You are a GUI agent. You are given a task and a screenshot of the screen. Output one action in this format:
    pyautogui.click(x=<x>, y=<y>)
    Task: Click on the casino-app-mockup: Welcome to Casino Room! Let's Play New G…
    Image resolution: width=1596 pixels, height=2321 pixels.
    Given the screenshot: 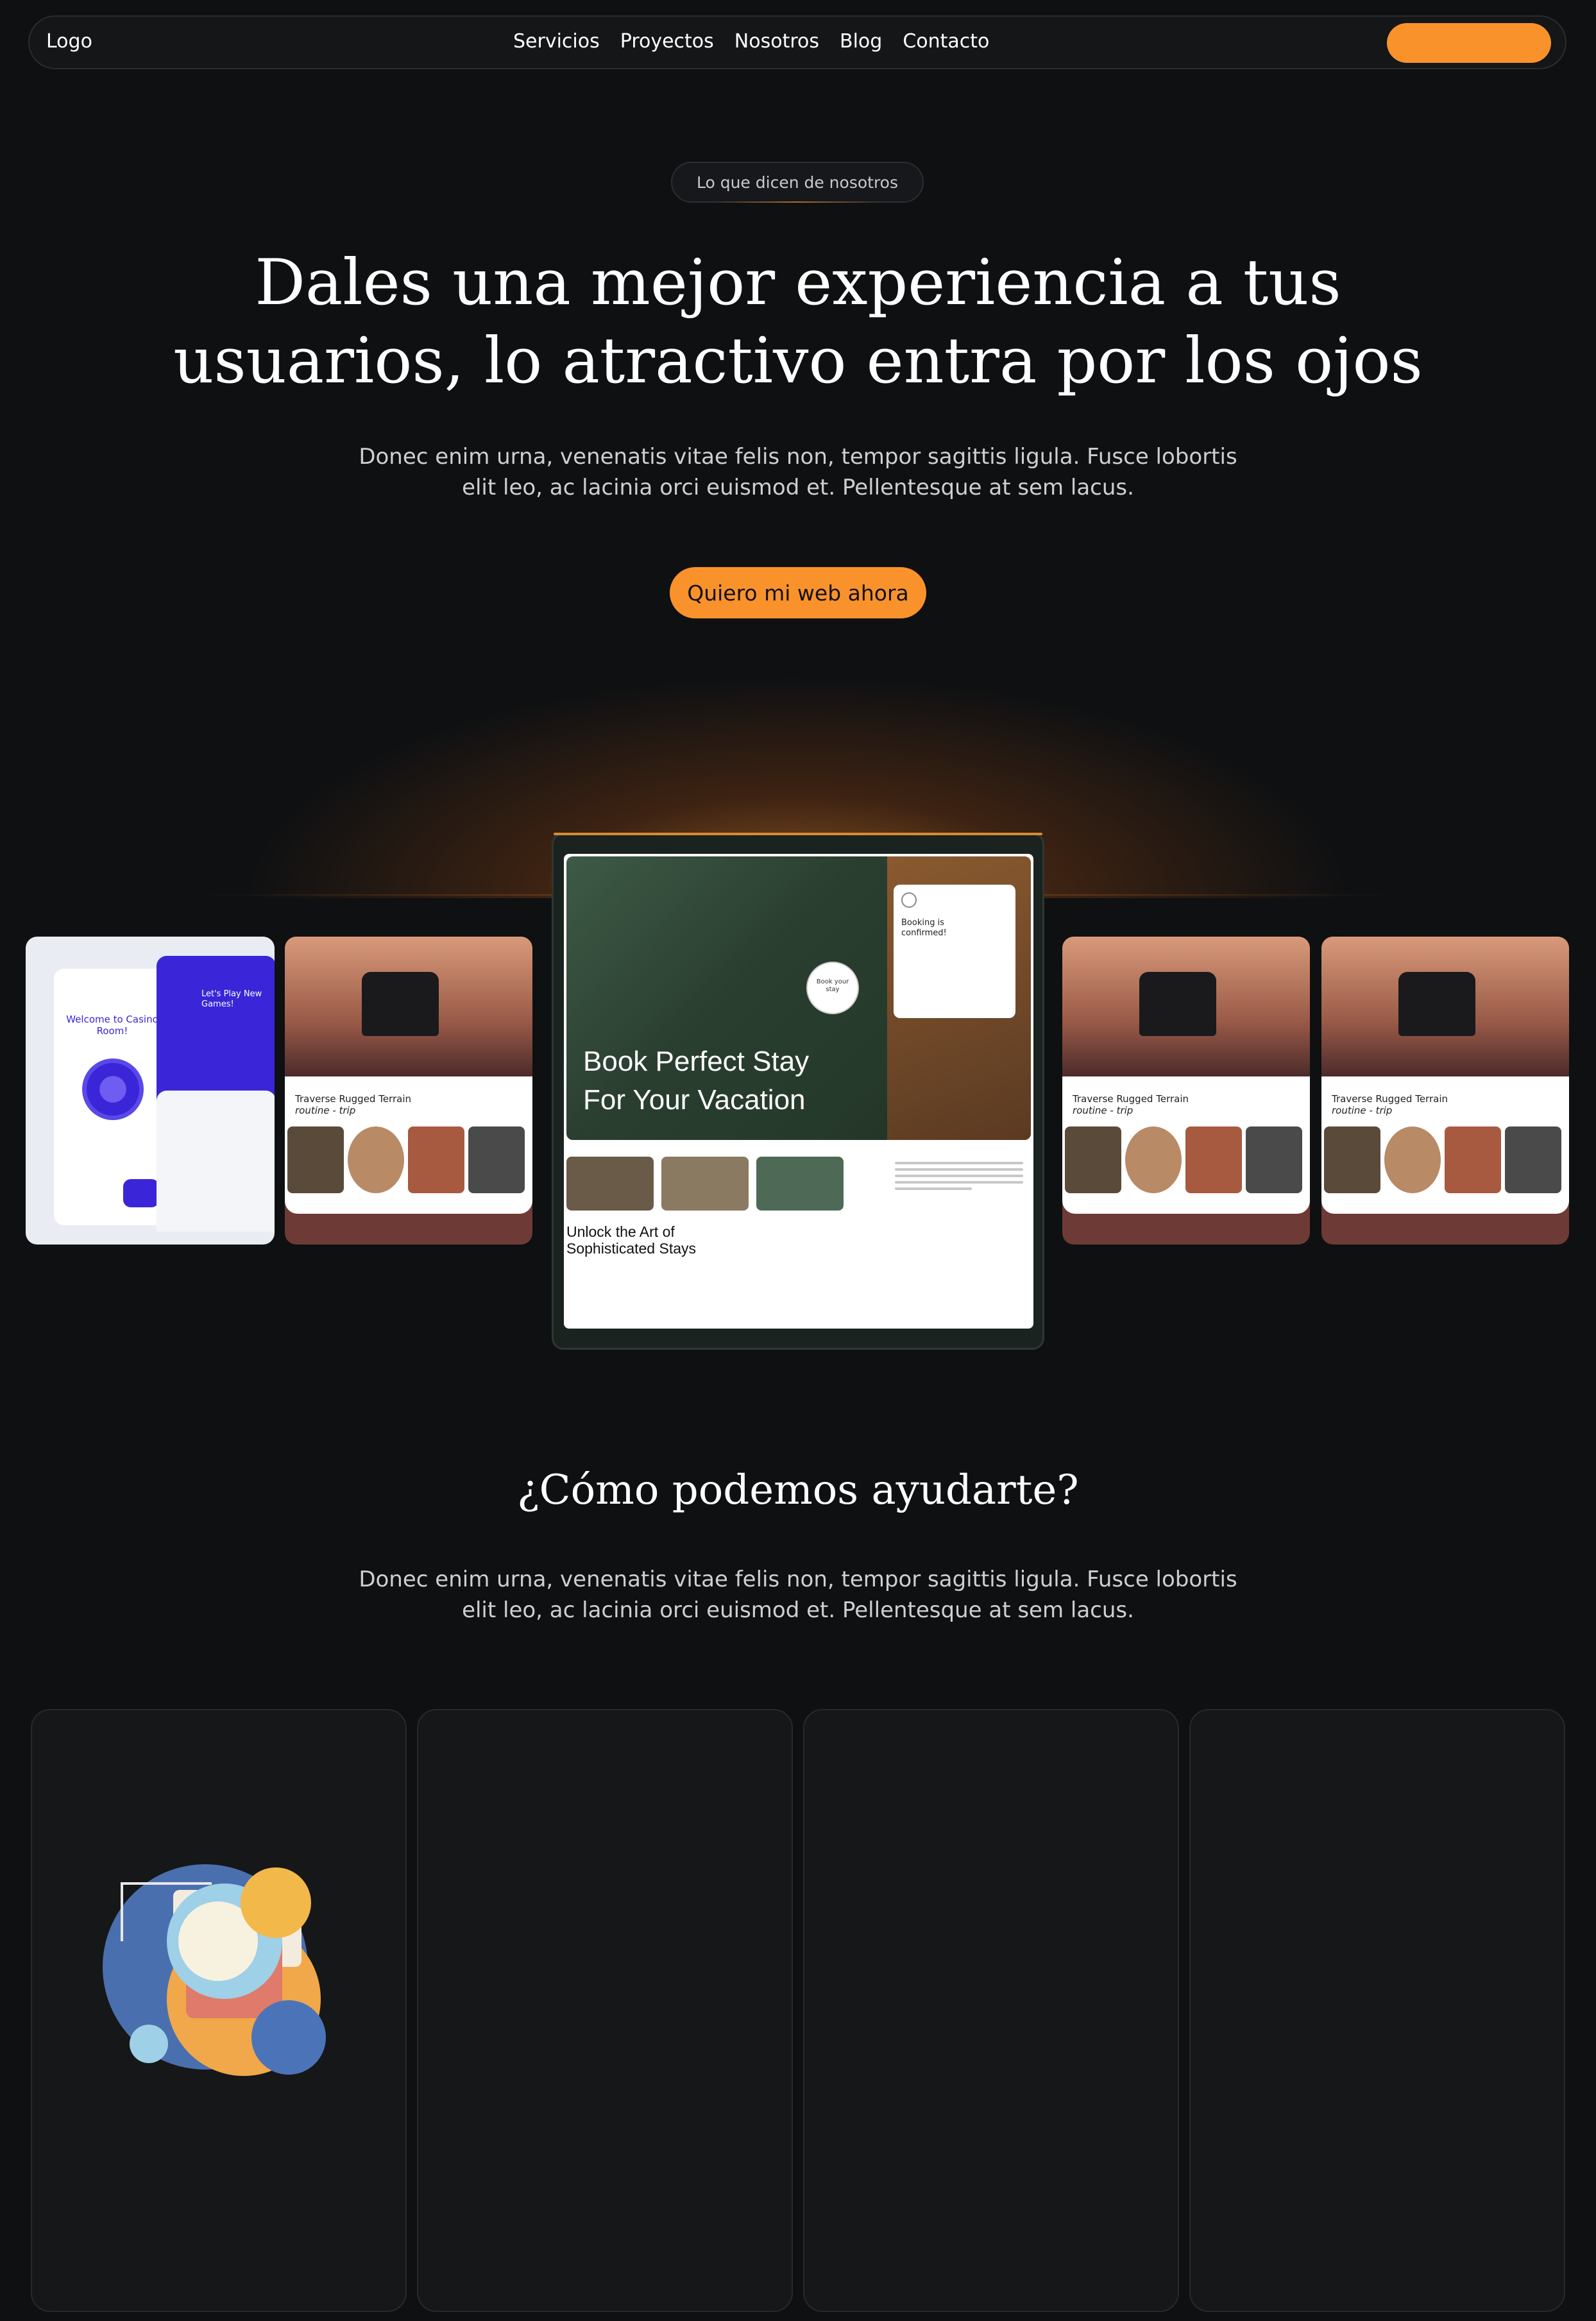 What is the action you would take?
    pyautogui.click(x=151, y=1091)
    